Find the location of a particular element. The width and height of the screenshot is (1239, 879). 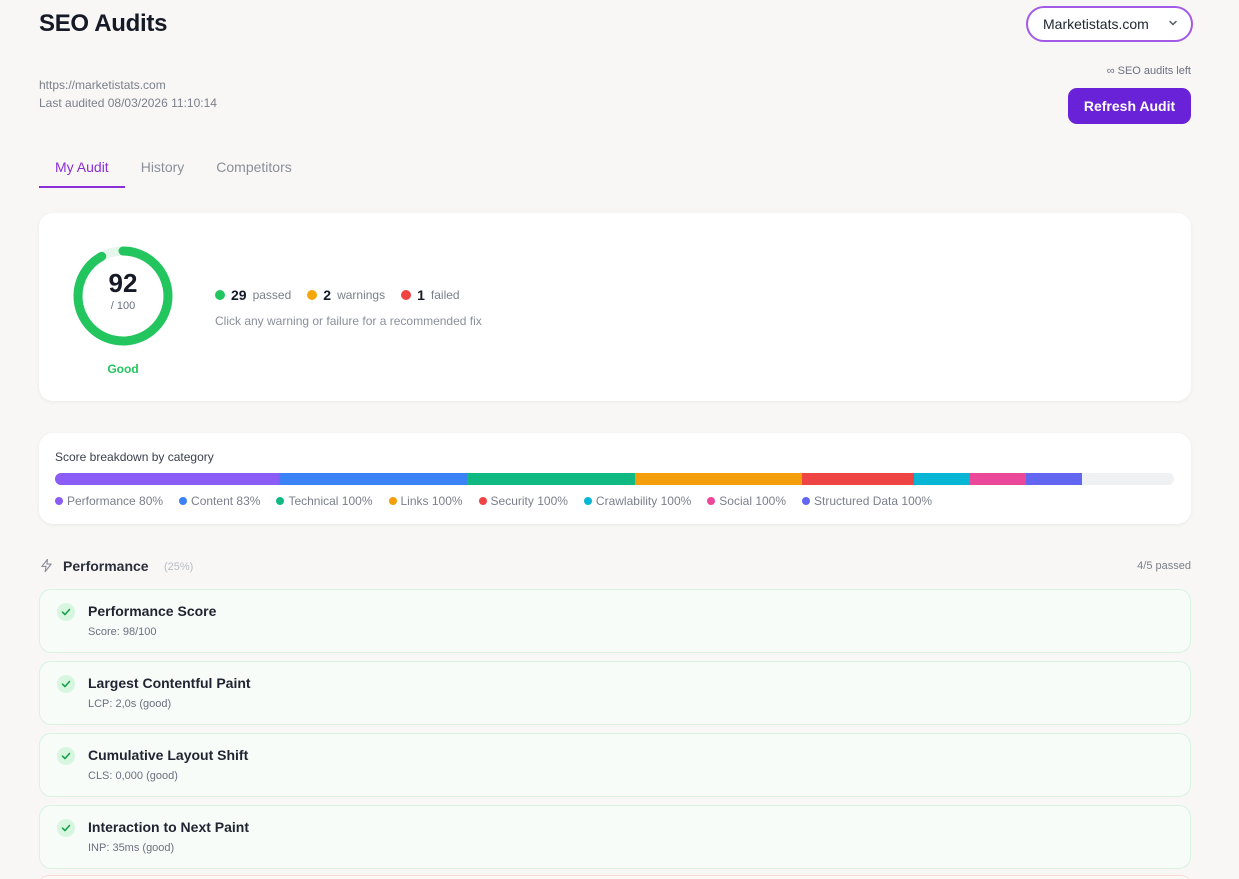

performance-section-header: Performance (25%) 4/5 passed is located at coordinates (615, 566).